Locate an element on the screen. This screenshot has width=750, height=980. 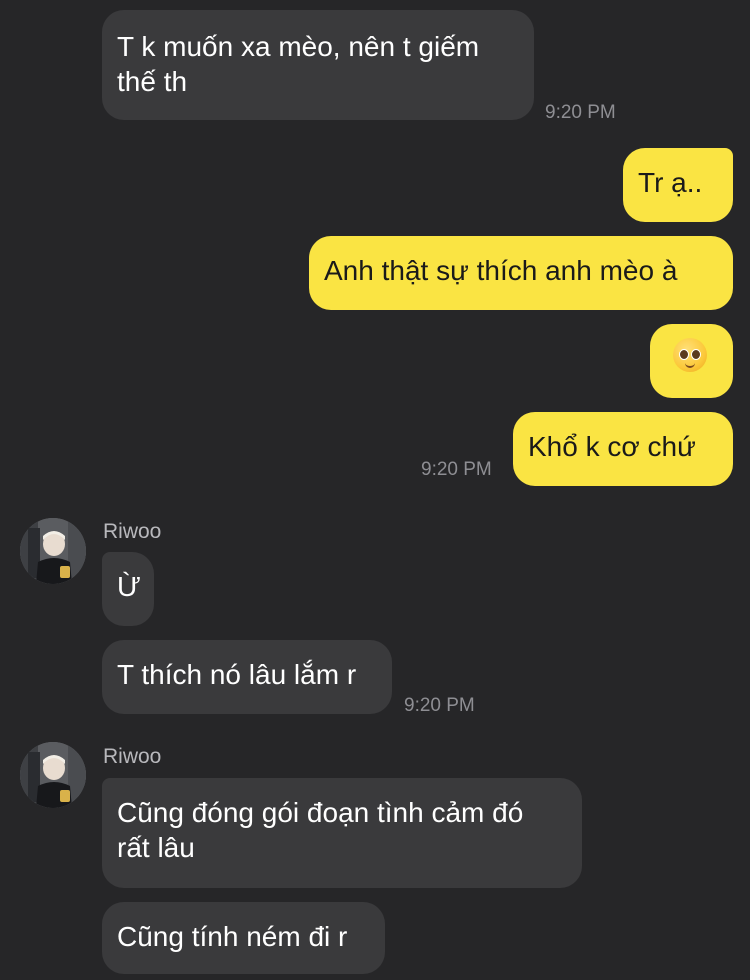
incoming-message-bubble: T k muốn xa mèo, nên t giếm thế th is located at coordinates (318, 65).